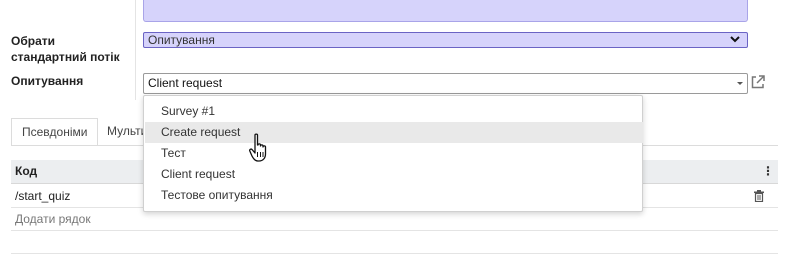 The image size is (803, 274). What do you see at coordinates (445, 40) in the screenshot?
I see `flow-select: Опитування` at bounding box center [445, 40].